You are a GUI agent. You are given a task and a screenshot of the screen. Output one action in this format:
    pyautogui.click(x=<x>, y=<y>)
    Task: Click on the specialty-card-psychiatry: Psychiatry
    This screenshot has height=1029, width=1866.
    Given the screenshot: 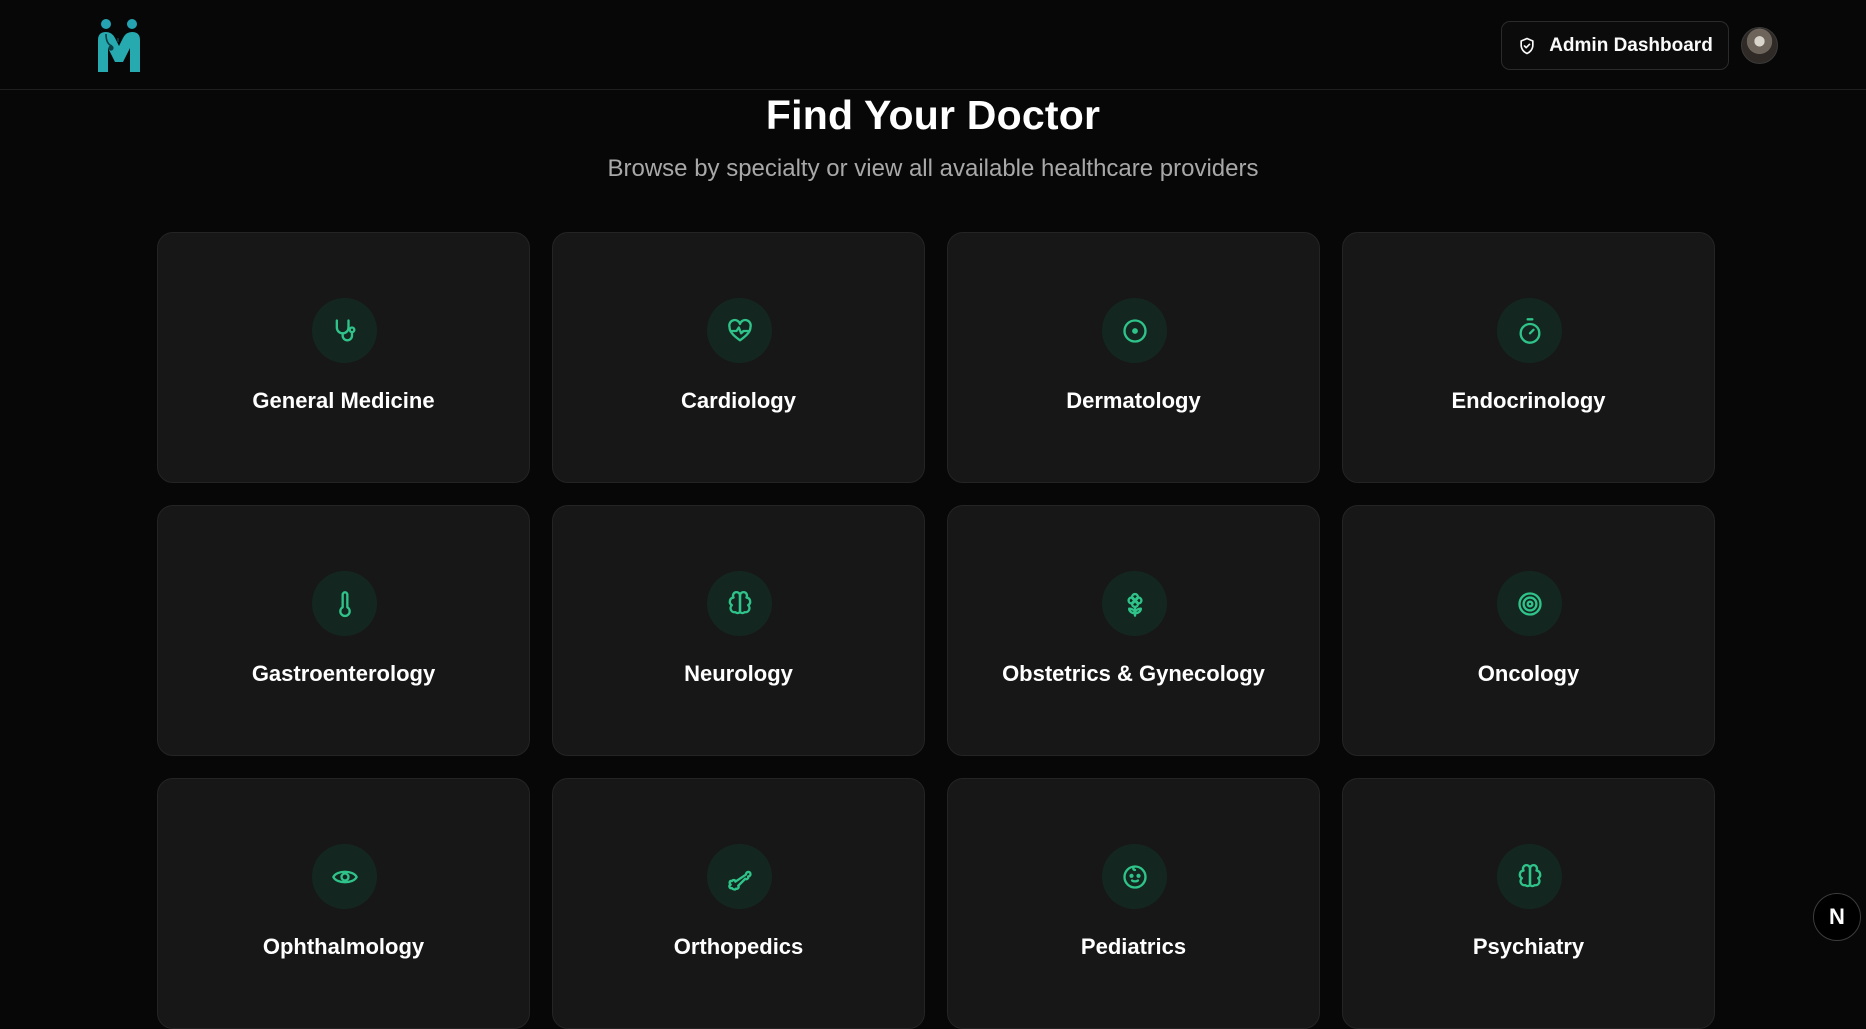 What is the action you would take?
    pyautogui.click(x=1528, y=903)
    